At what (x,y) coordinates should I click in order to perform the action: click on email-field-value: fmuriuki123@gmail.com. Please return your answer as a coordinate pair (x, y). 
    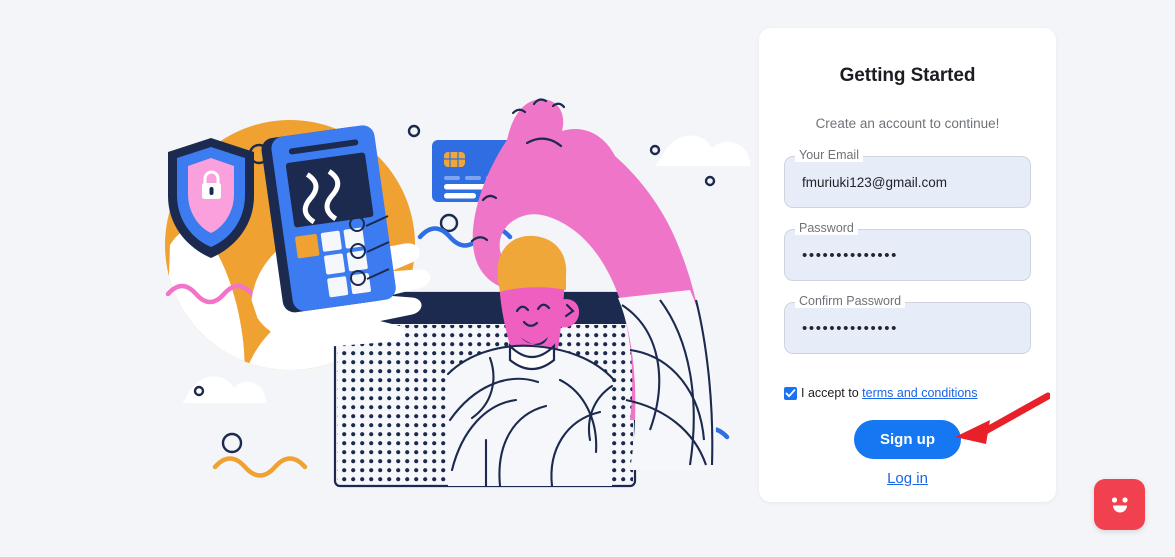
    Looking at the image, I should click on (874, 182).